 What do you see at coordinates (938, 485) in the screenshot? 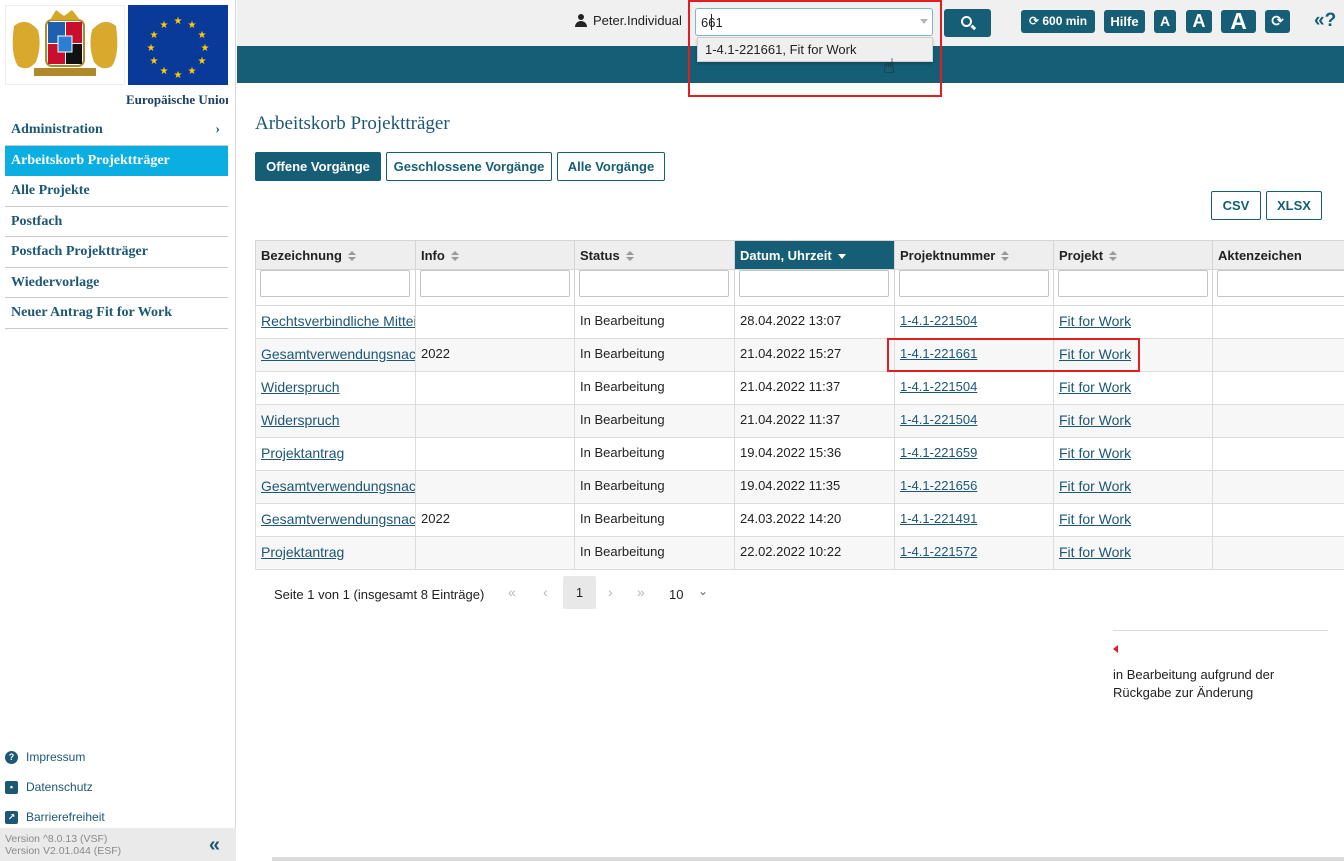
I see `projektnummer-link: 1-4.1-221656` at bounding box center [938, 485].